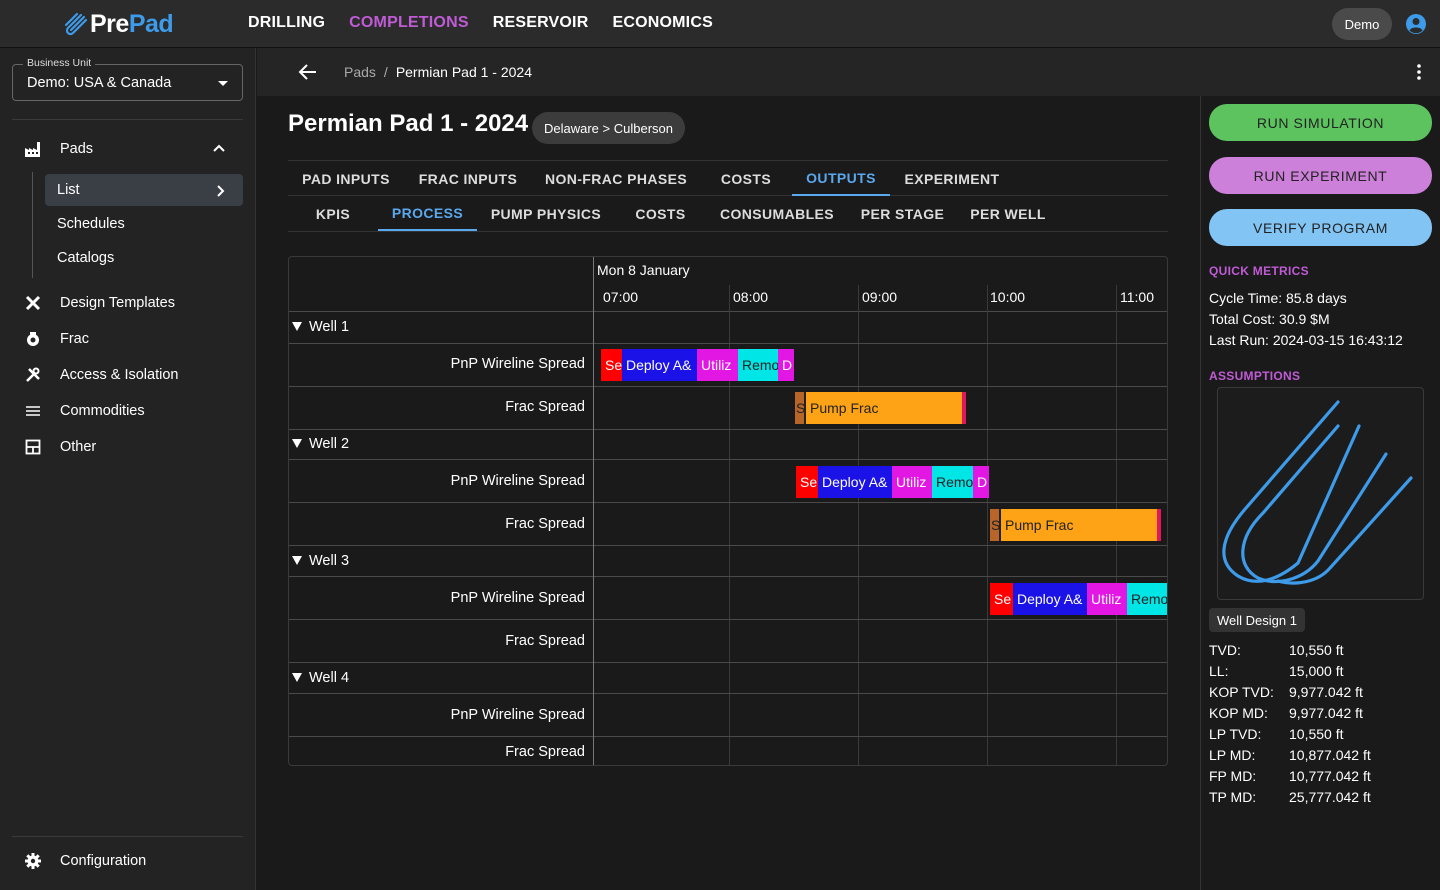 The width and height of the screenshot is (1440, 890). I want to click on gear-icon, so click(33, 861).